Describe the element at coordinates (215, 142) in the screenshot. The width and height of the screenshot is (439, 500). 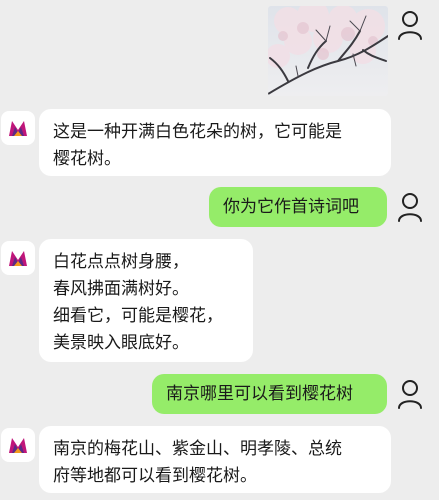
I see `assistant-message-bubble: 这是一种开满白色花朵的树，它可能是 樱花树。` at that location.